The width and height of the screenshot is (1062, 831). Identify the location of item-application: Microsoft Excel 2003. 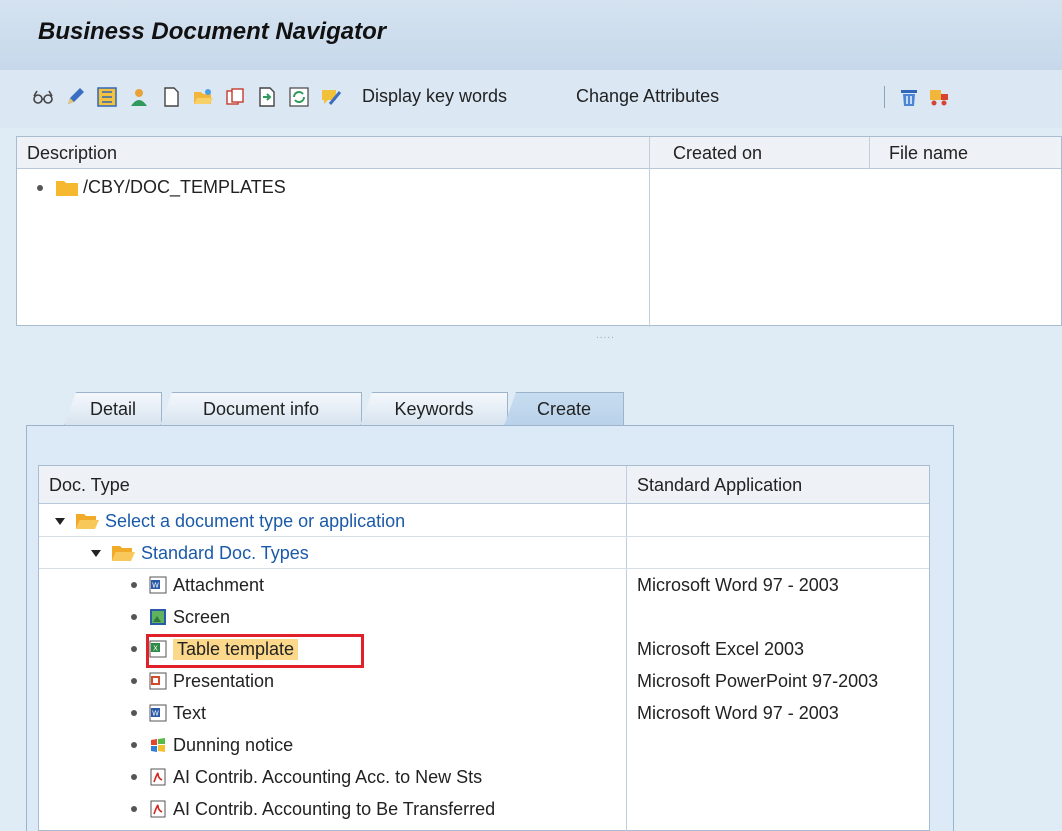
(721, 648).